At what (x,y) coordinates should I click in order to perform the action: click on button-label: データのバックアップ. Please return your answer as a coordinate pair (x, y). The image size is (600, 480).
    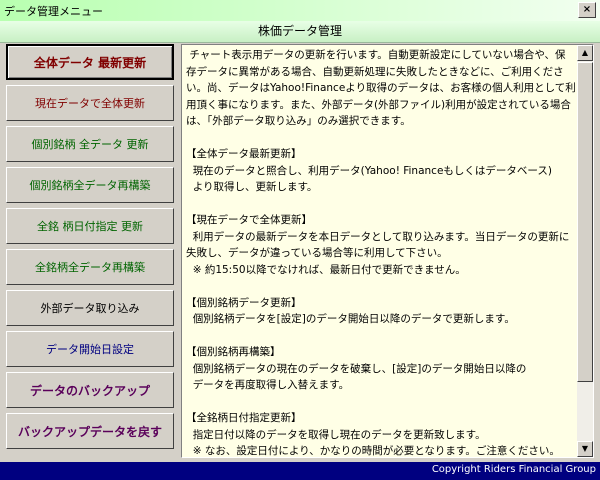
    Looking at the image, I should click on (89, 390).